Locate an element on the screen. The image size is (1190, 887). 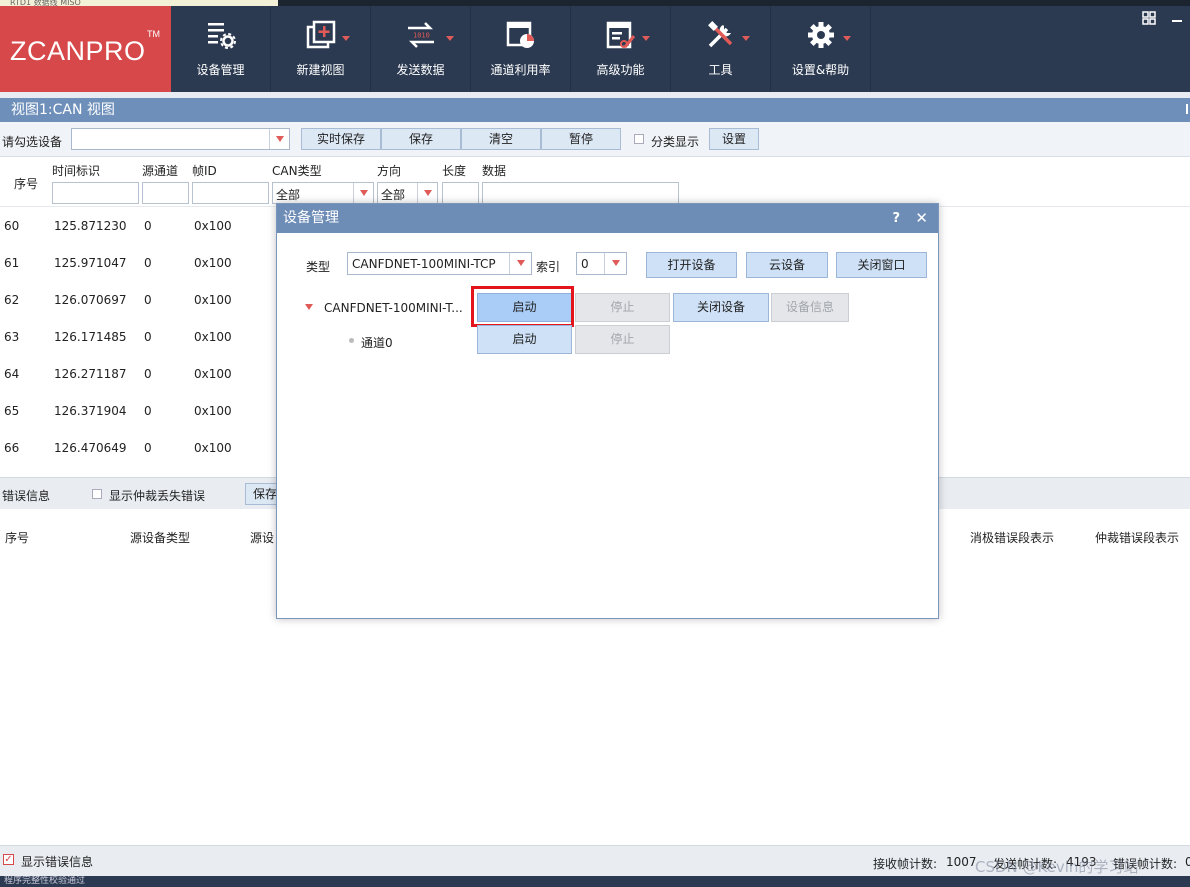
type-label: 类型 is located at coordinates (318, 267).